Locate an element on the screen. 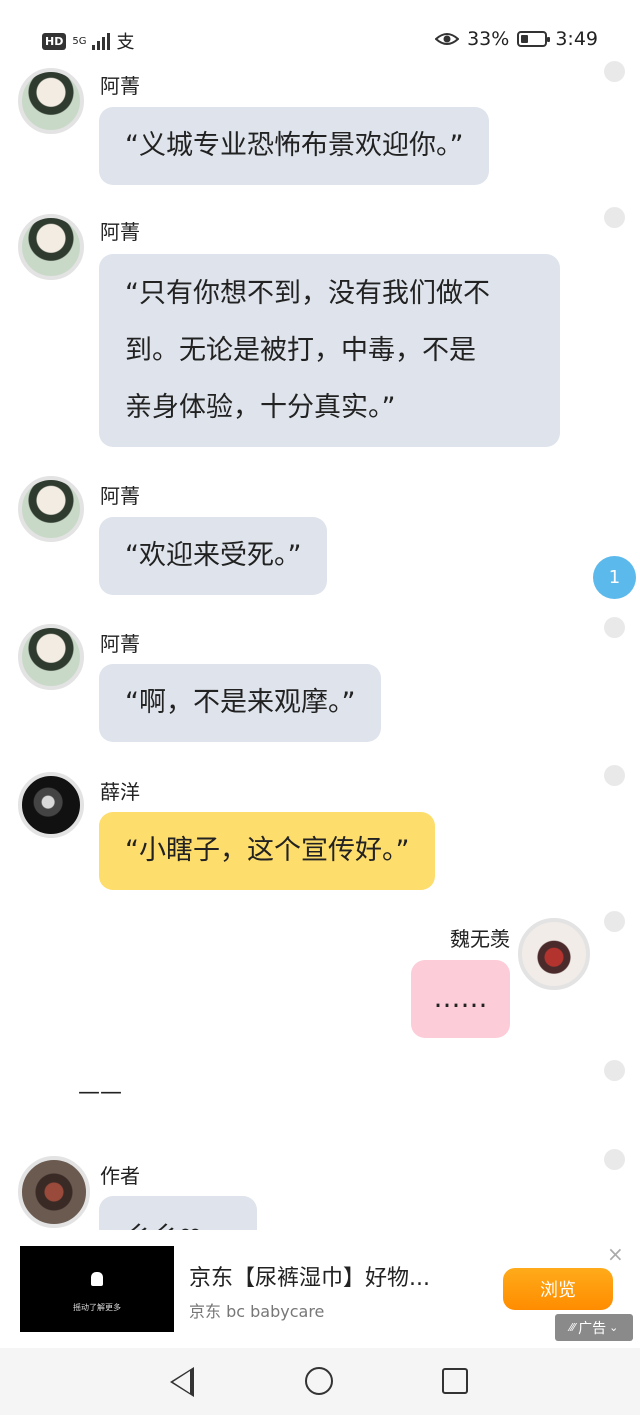 This screenshot has height=1415, width=640. status-left: HD 5G 支 is located at coordinates (88, 41).